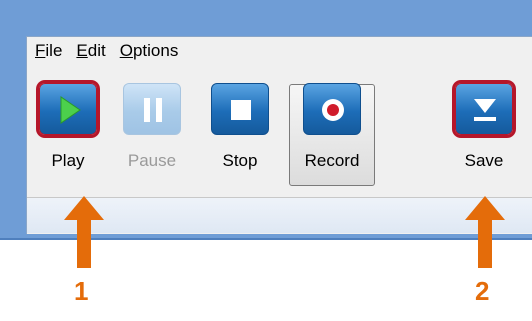  I want to click on menu-edit-label: dit, so click(96, 50).